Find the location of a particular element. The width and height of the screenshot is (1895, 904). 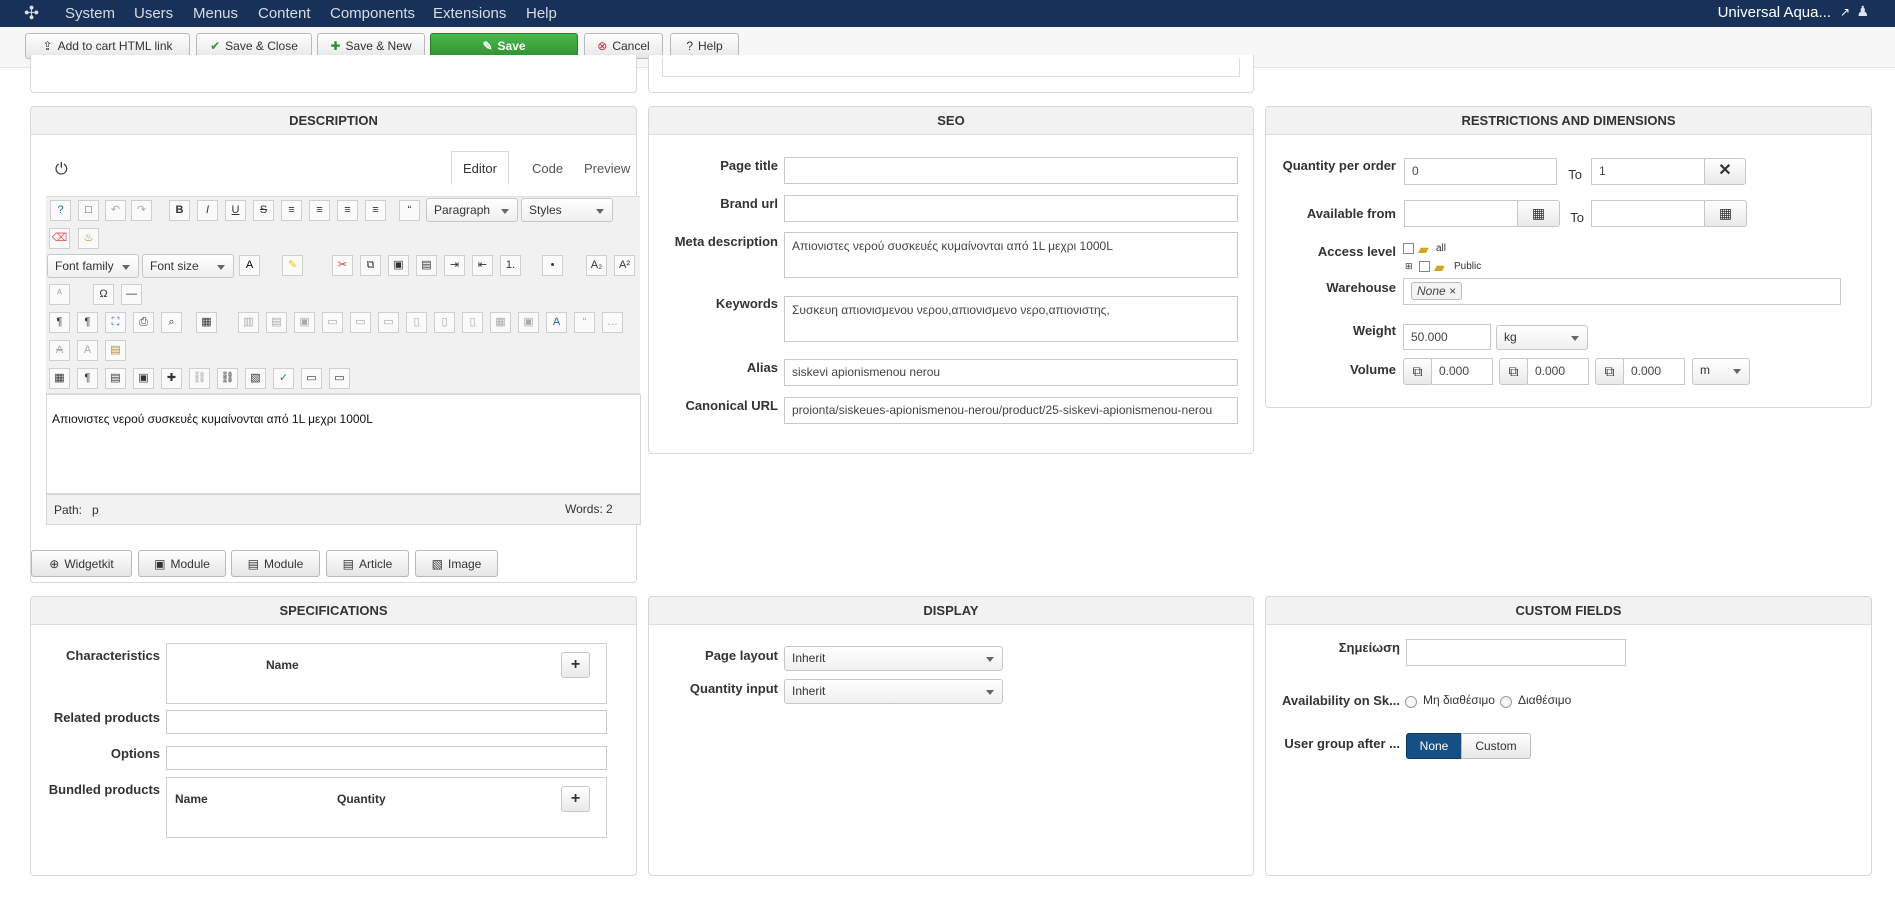

volume-height-input: 0.000 is located at coordinates (1558, 371).